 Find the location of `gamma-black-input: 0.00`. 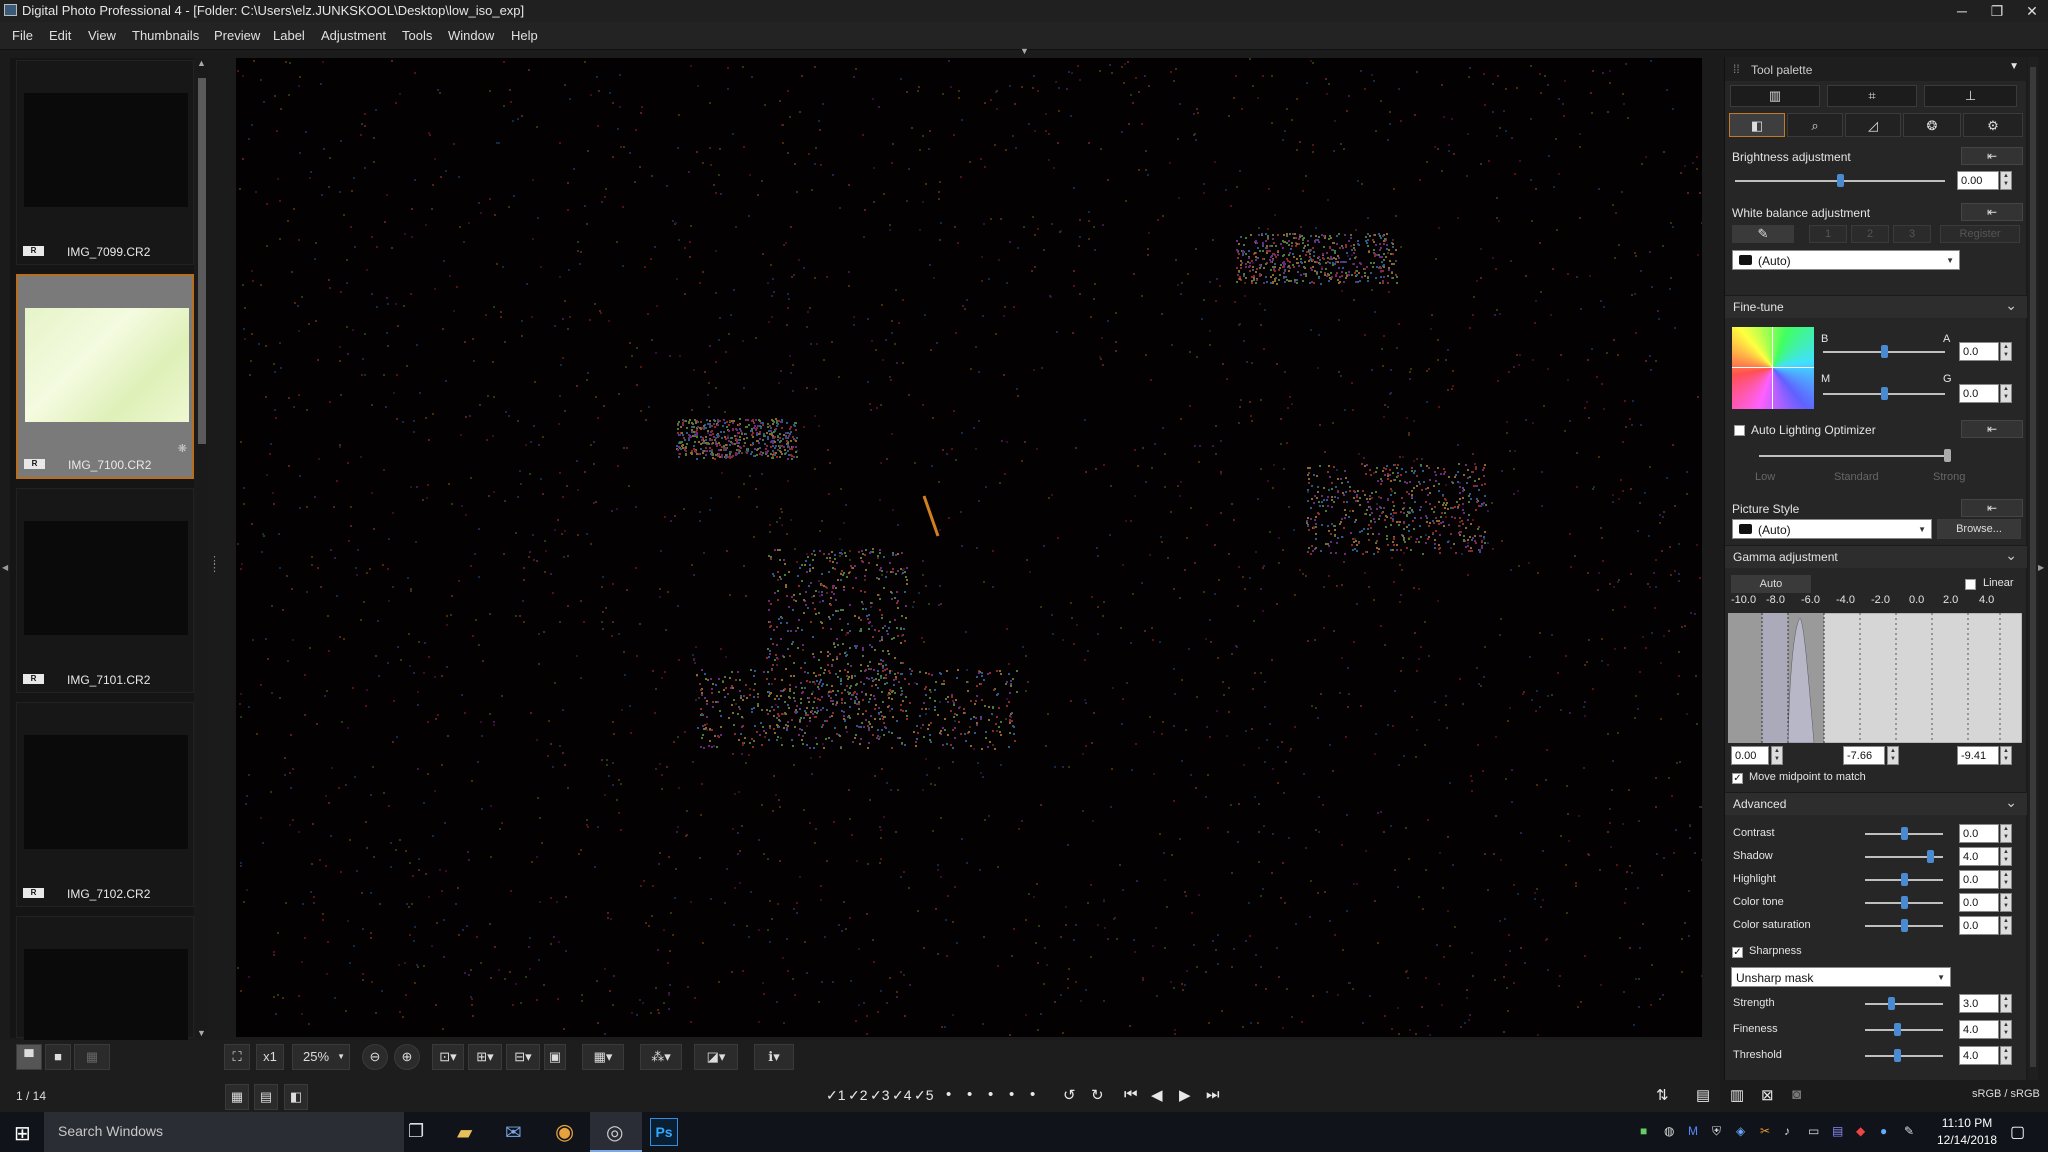

gamma-black-input: 0.00 is located at coordinates (1750, 755).